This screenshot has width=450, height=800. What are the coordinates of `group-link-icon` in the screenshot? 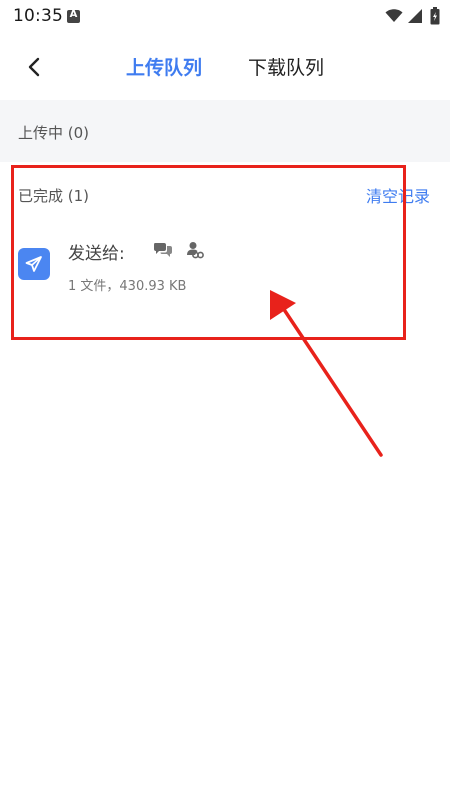 It's located at (195, 250).